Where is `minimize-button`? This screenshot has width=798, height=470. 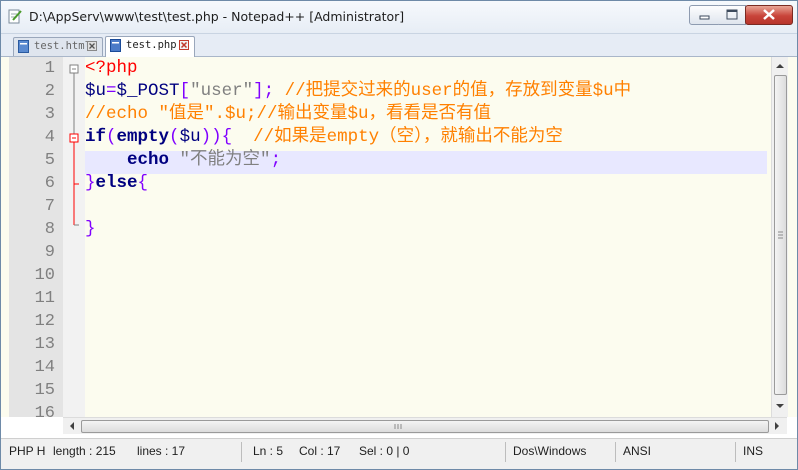 minimize-button is located at coordinates (705, 15).